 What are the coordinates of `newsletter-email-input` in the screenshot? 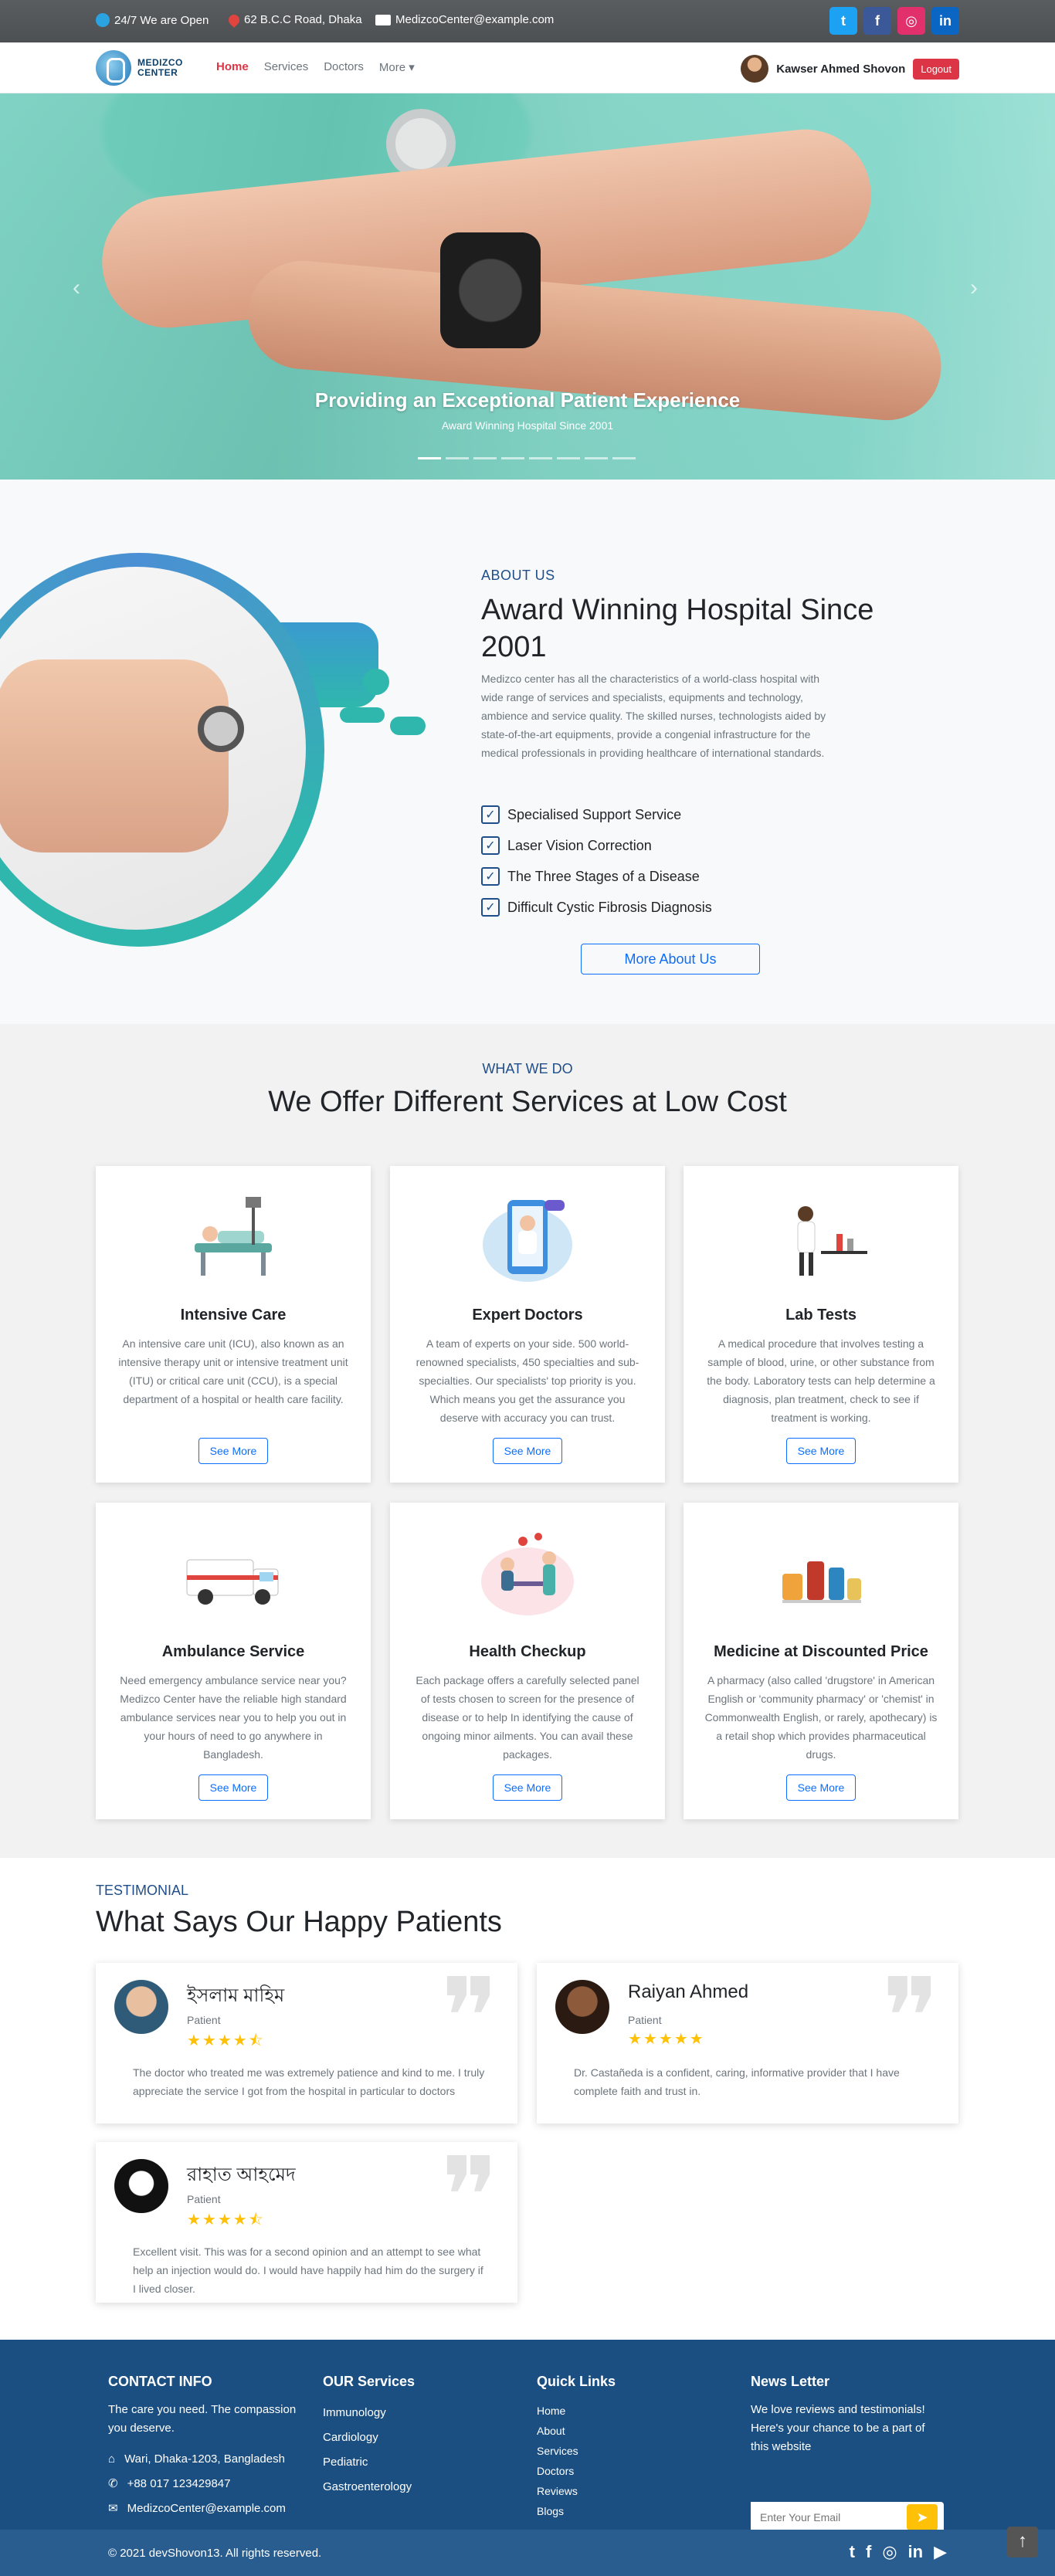 It's located at (828, 2517).